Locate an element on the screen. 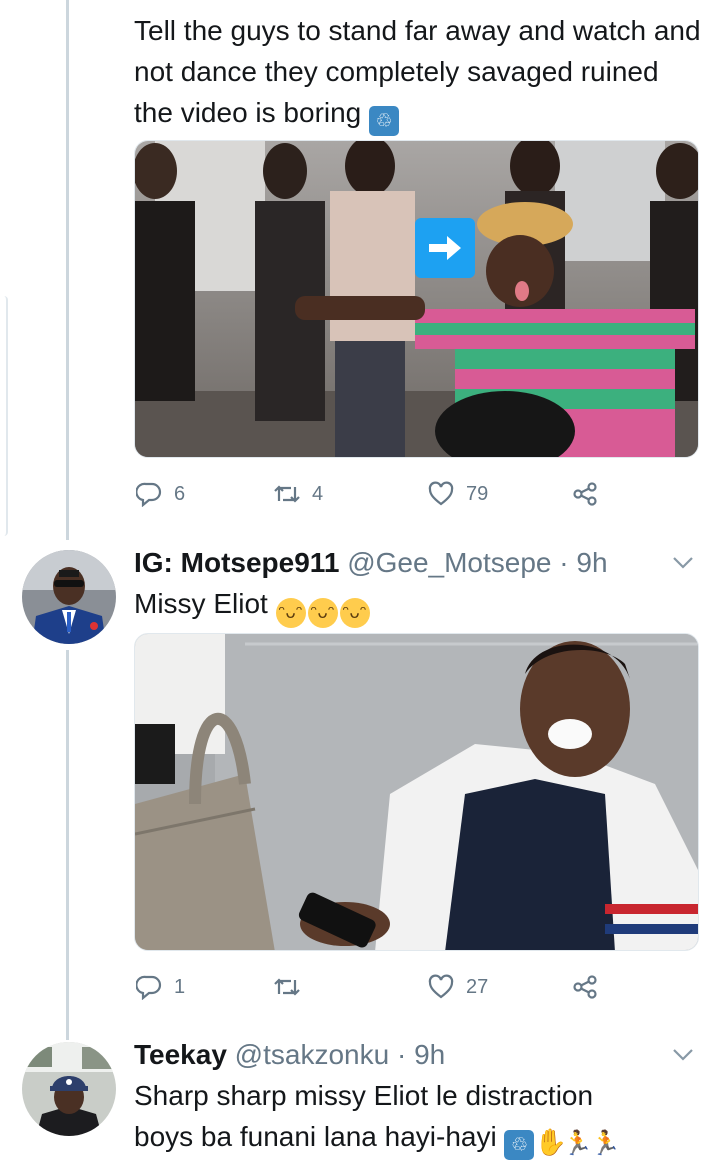 This screenshot has height=1162, width=720. arrow-right-icon is located at coordinates (445, 248).